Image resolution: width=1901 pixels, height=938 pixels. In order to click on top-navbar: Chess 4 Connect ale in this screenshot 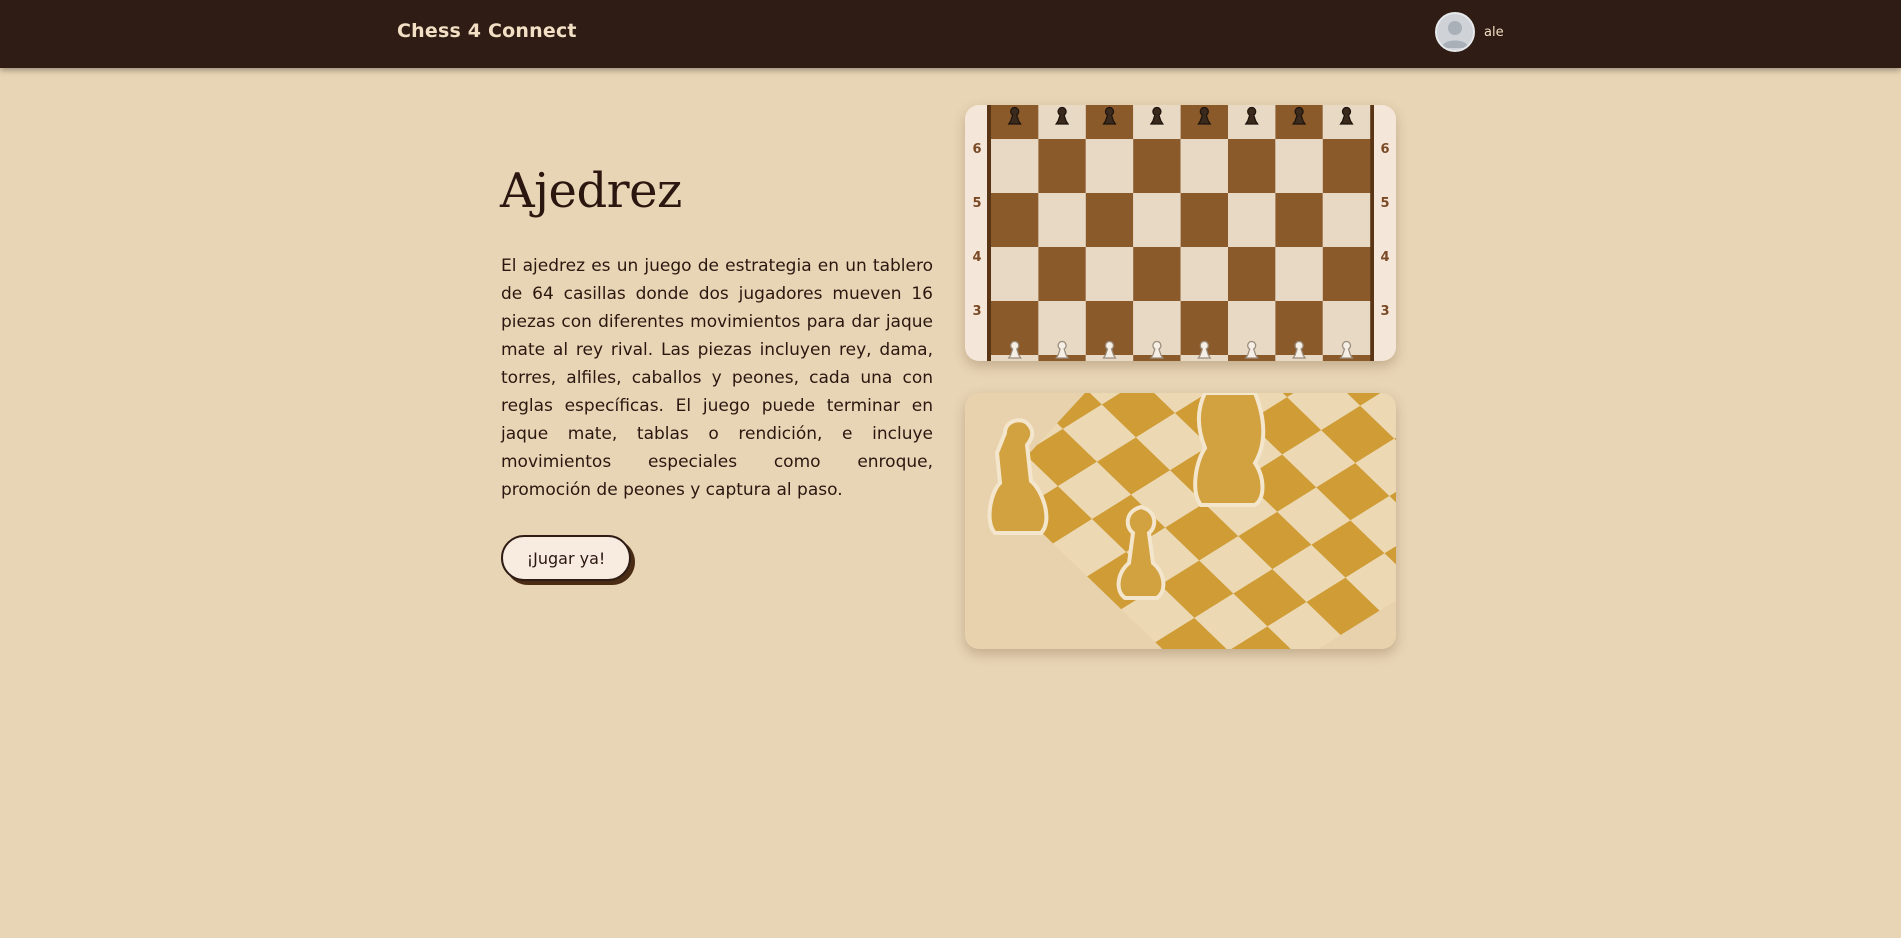, I will do `click(950, 34)`.